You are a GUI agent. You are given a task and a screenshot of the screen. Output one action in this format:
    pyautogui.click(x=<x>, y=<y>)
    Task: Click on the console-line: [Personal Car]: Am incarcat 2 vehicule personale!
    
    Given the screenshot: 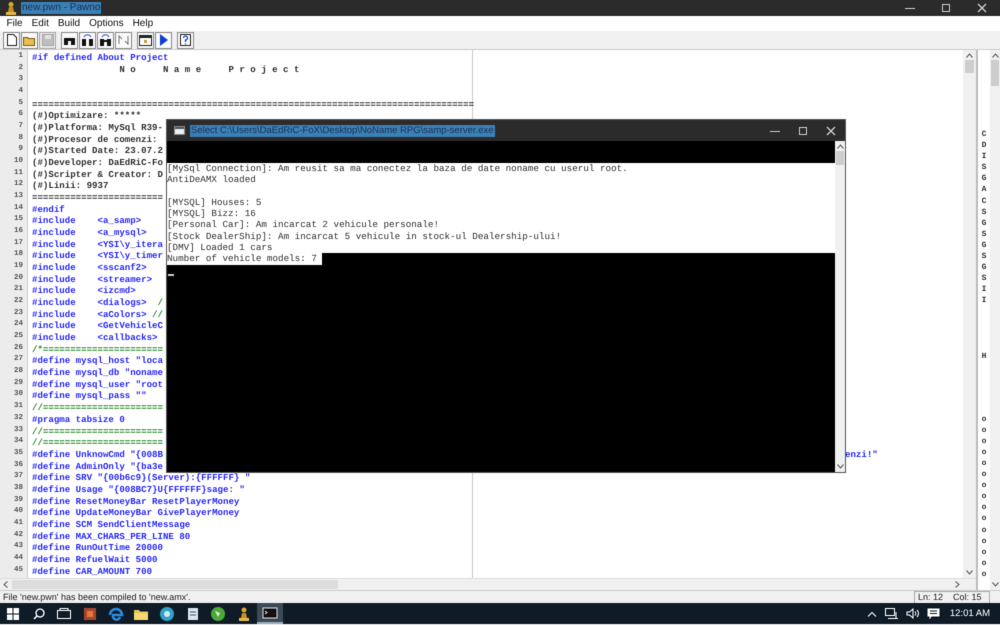 What is the action you would take?
    pyautogui.click(x=303, y=224)
    